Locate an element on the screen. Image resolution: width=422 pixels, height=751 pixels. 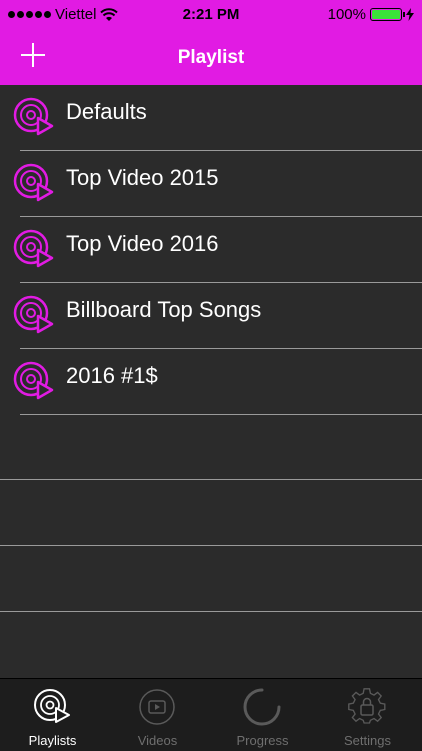
row-separator is located at coordinates (221, 414).